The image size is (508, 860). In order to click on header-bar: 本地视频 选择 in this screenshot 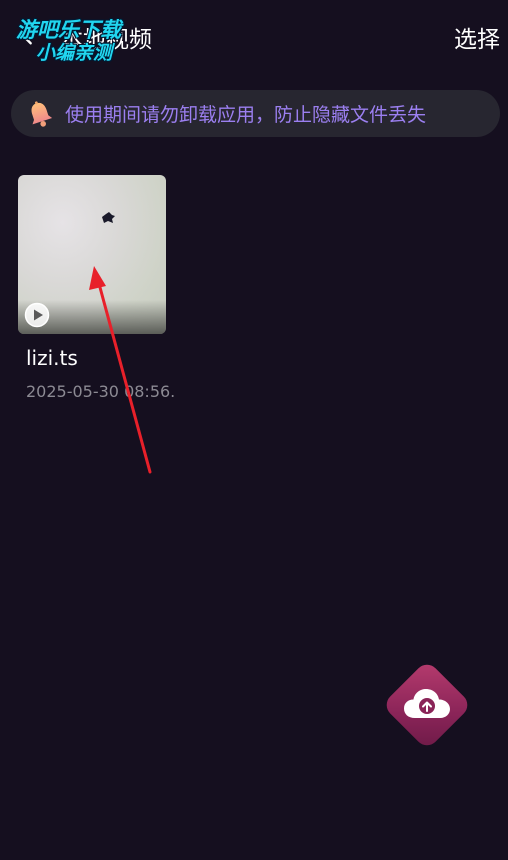, I will do `click(254, 35)`.